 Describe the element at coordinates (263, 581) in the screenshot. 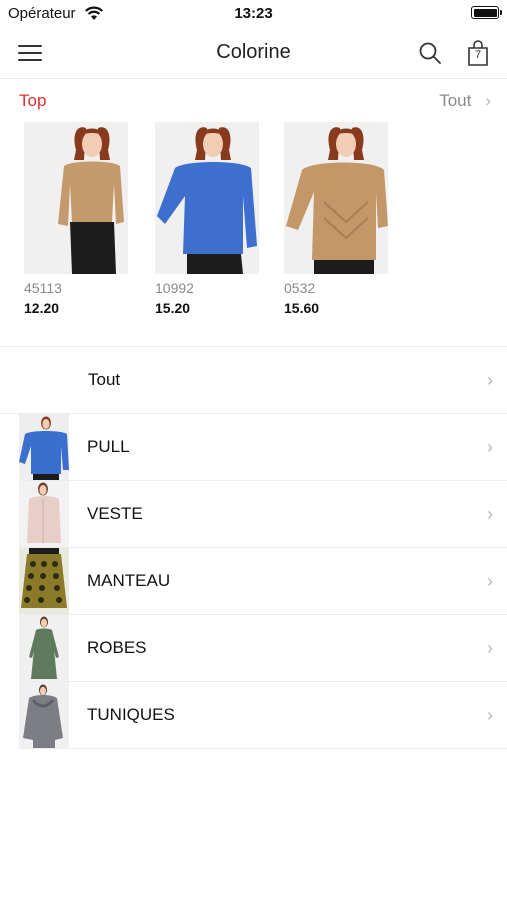

I see `category-row-manteau: MANTEAU ›` at that location.